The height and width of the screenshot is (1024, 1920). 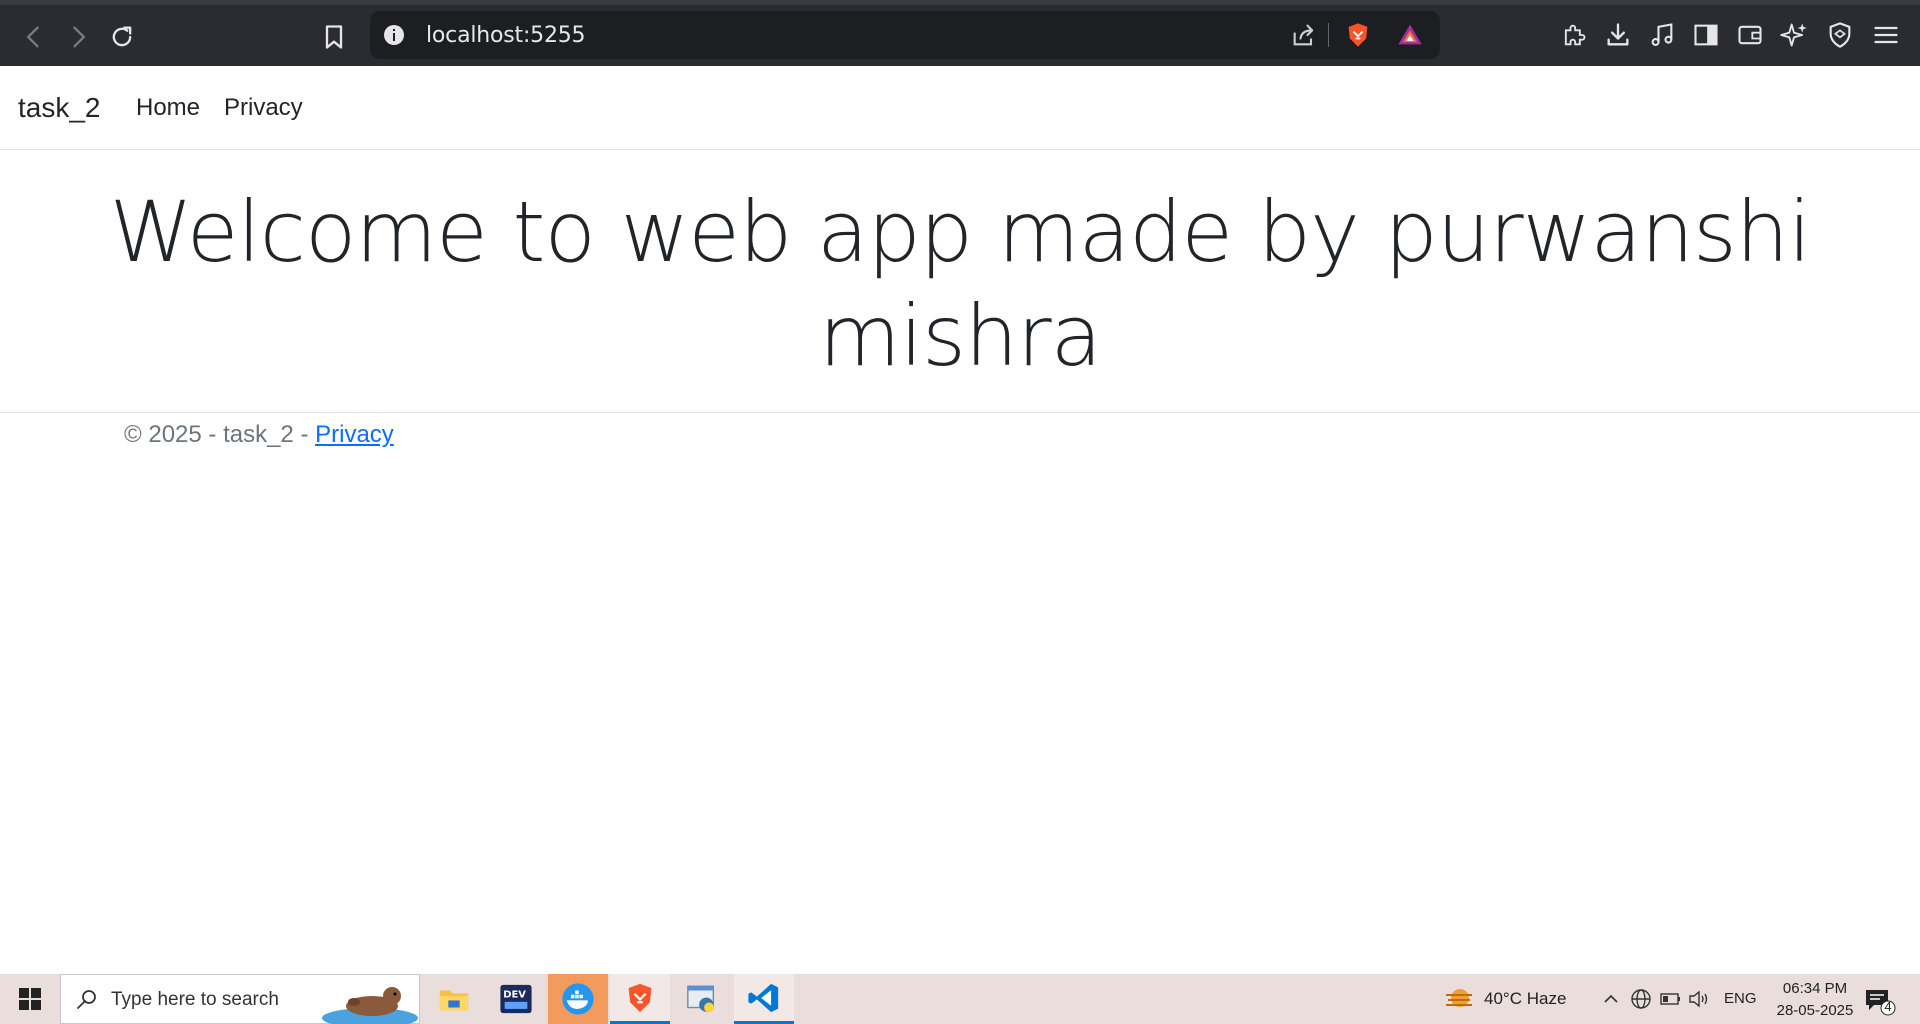 I want to click on taskbar-brave, so click(x=640, y=999).